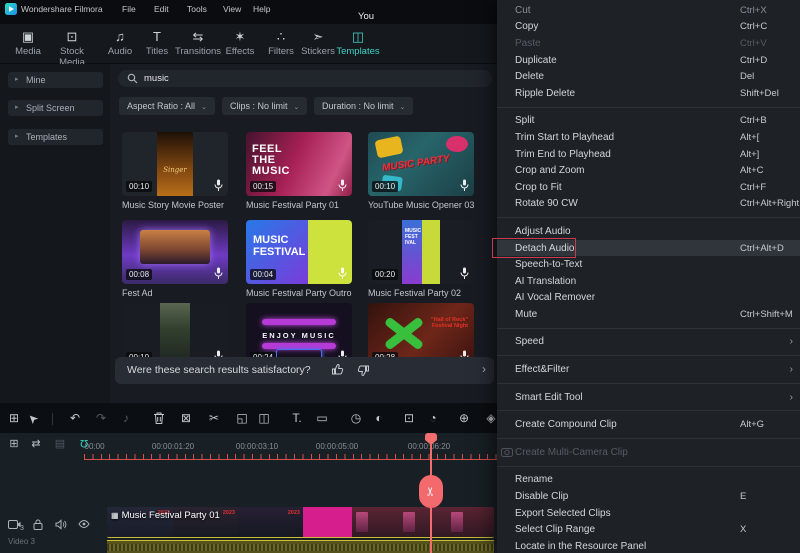 The height and width of the screenshot is (553, 800). What do you see at coordinates (214, 418) in the screenshot?
I see `split-icon: ✂` at bounding box center [214, 418].